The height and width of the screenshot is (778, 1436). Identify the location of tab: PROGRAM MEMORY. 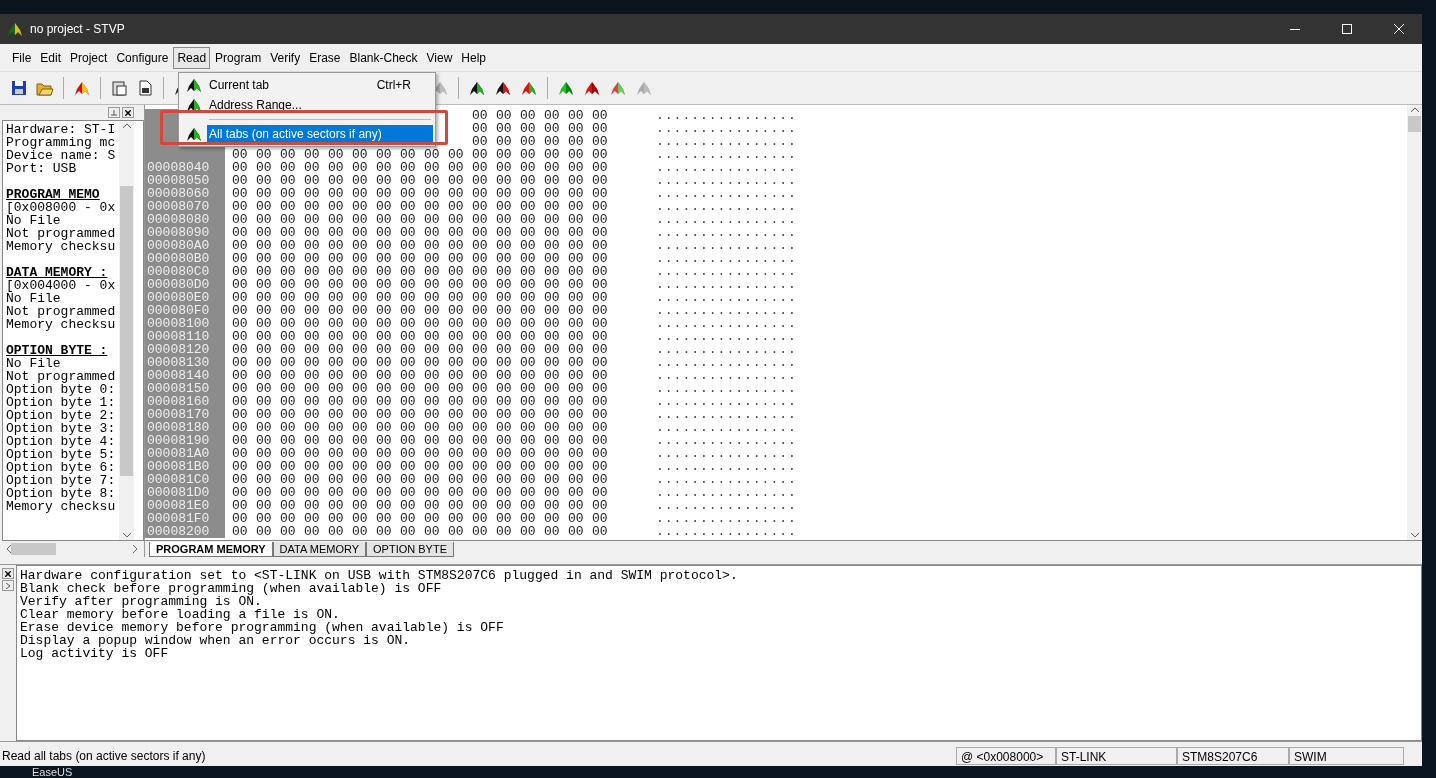
(211, 549).